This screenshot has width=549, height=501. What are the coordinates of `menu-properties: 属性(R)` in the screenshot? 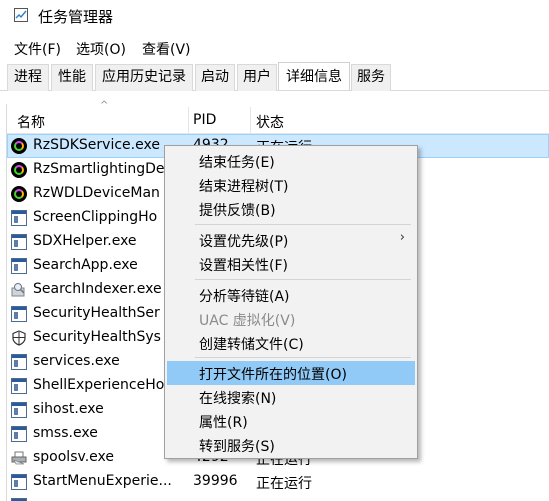 It's located at (291, 421).